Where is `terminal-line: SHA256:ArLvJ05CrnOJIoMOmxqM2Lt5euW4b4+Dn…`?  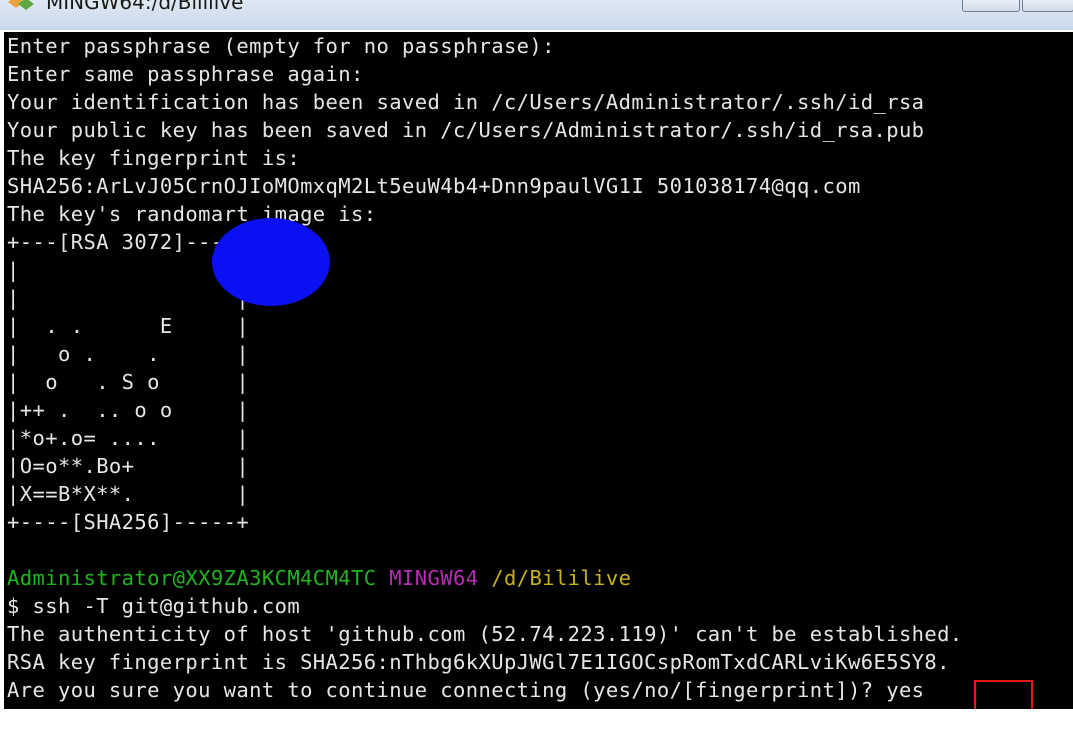
terminal-line: SHA256:ArLvJ05CrnOJIoMOmxqM2Lt5euW4b4+Dn… is located at coordinates (434, 186).